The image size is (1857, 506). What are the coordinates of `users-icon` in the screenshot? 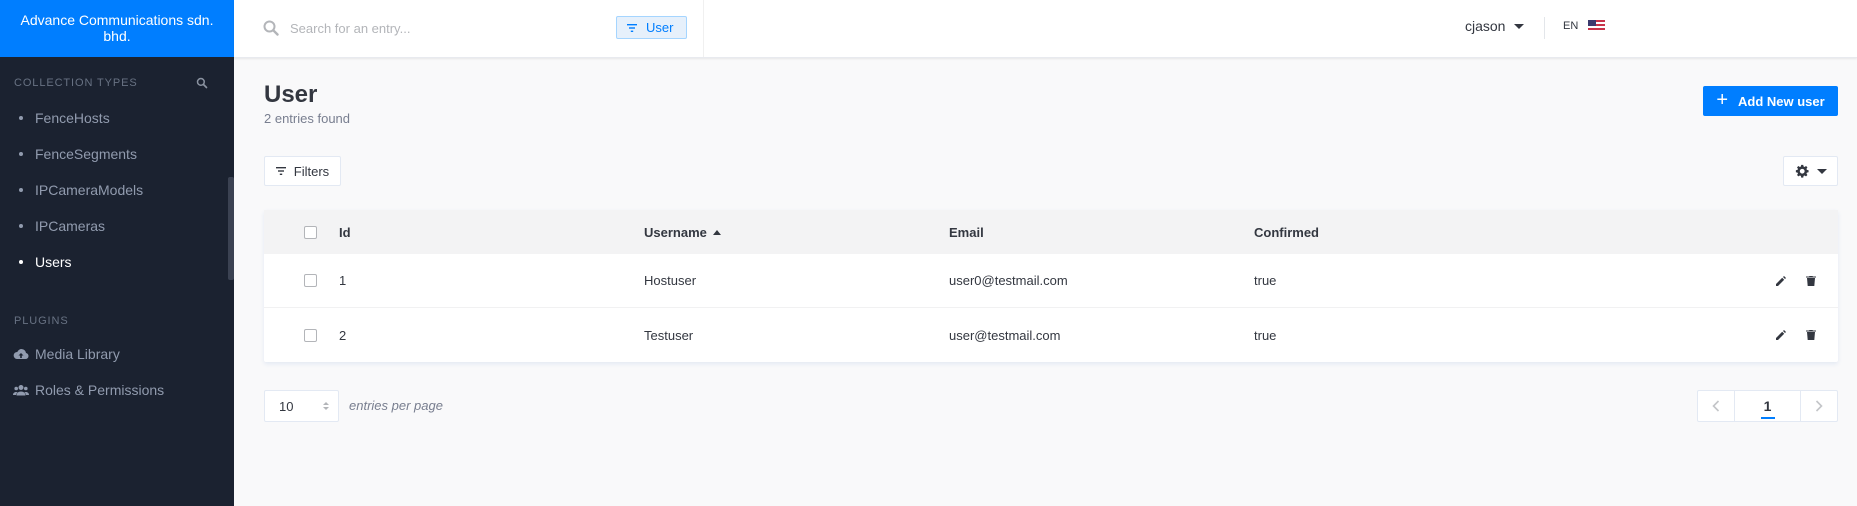 It's located at (21, 390).